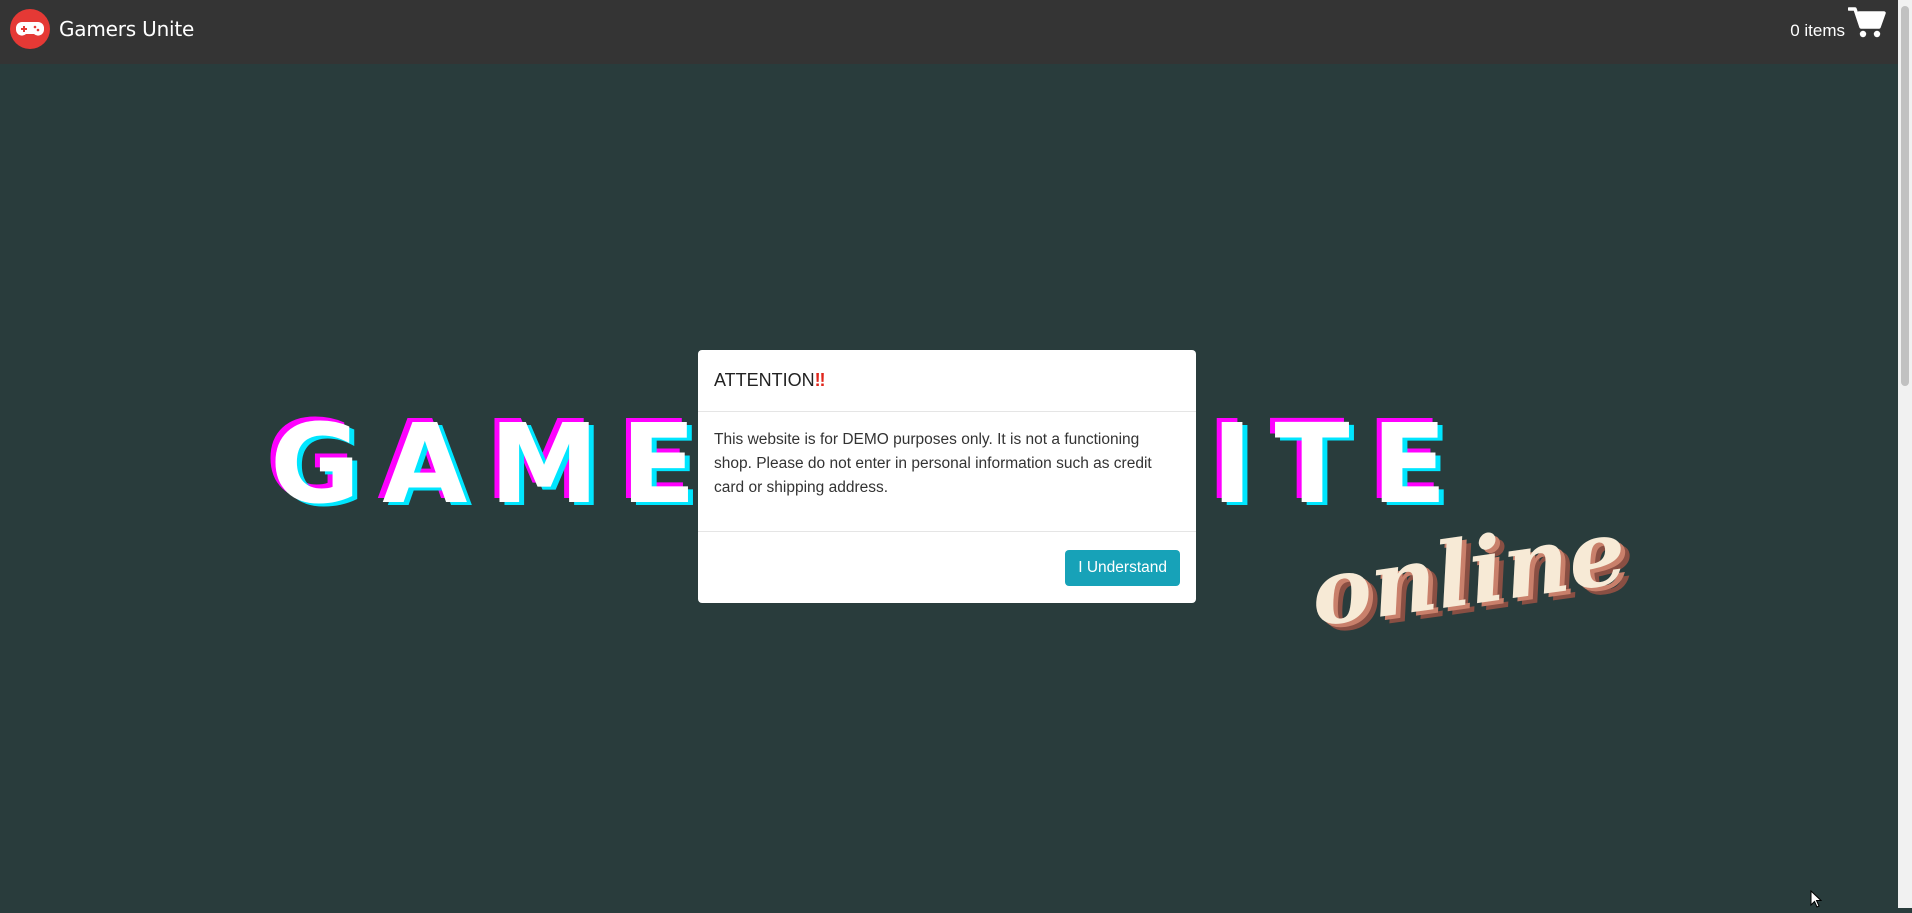  What do you see at coordinates (1905, 454) in the screenshot?
I see `page-scrollbar` at bounding box center [1905, 454].